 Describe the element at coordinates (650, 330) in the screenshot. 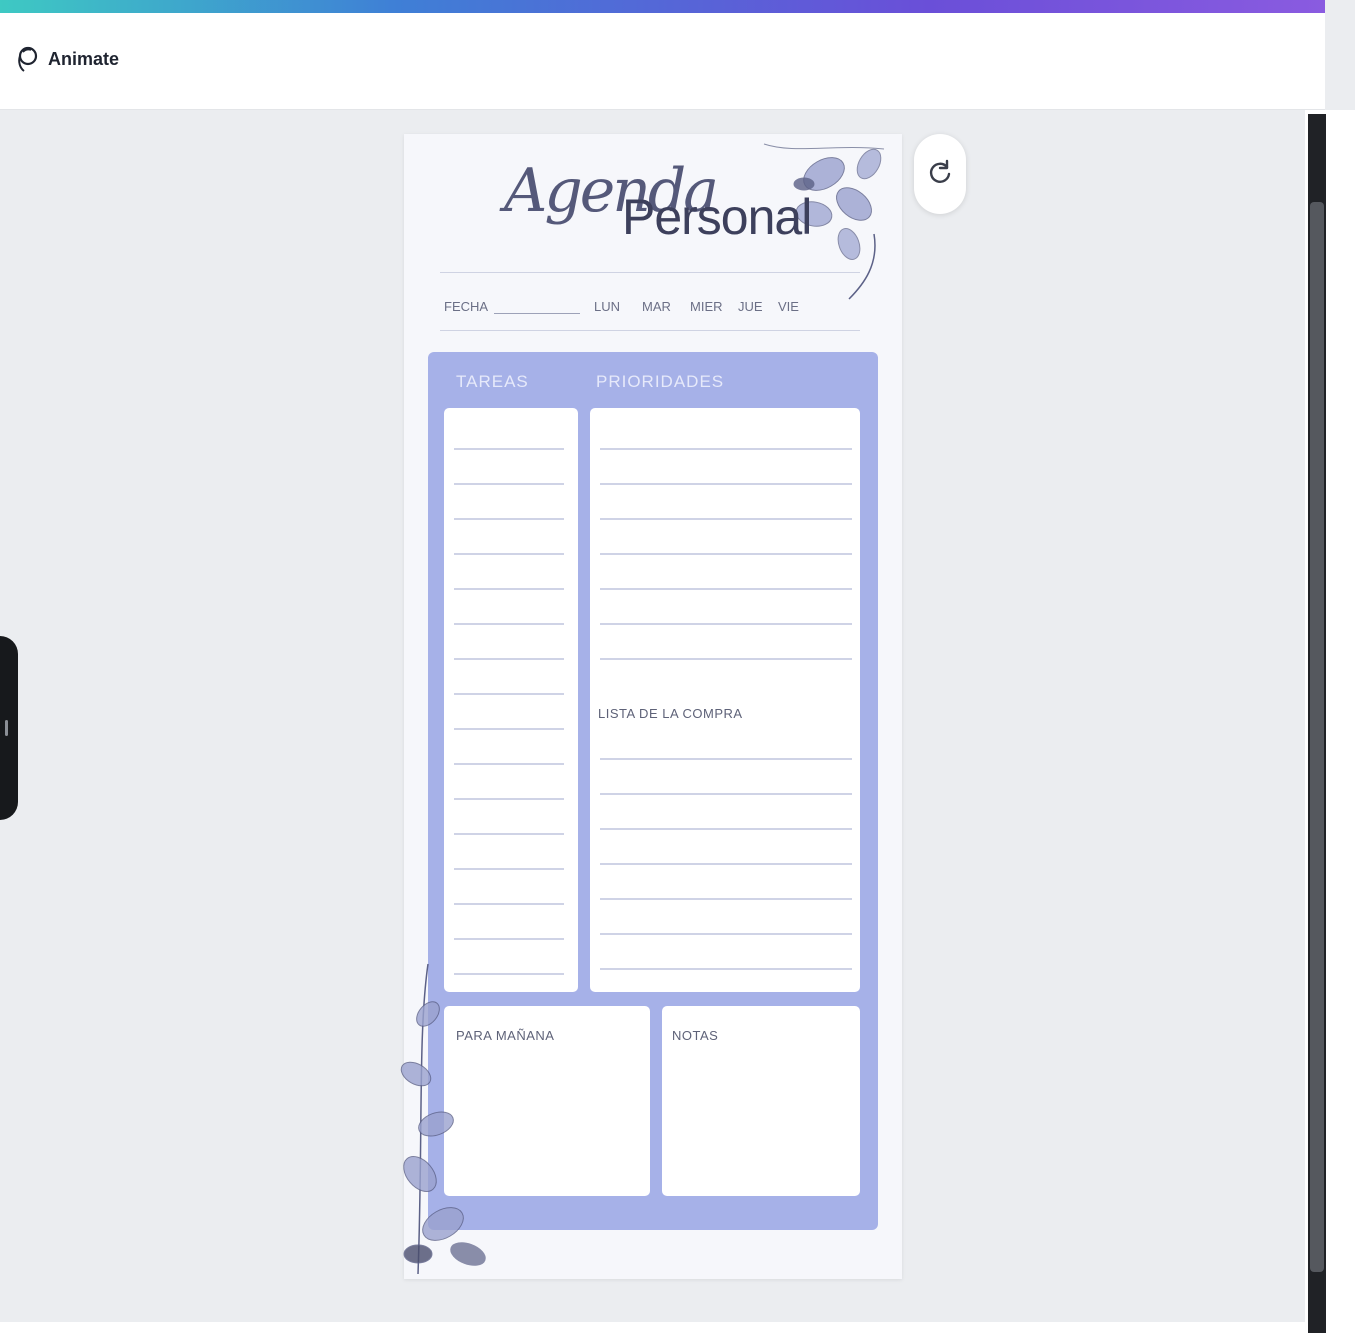

I see `date-underline` at that location.